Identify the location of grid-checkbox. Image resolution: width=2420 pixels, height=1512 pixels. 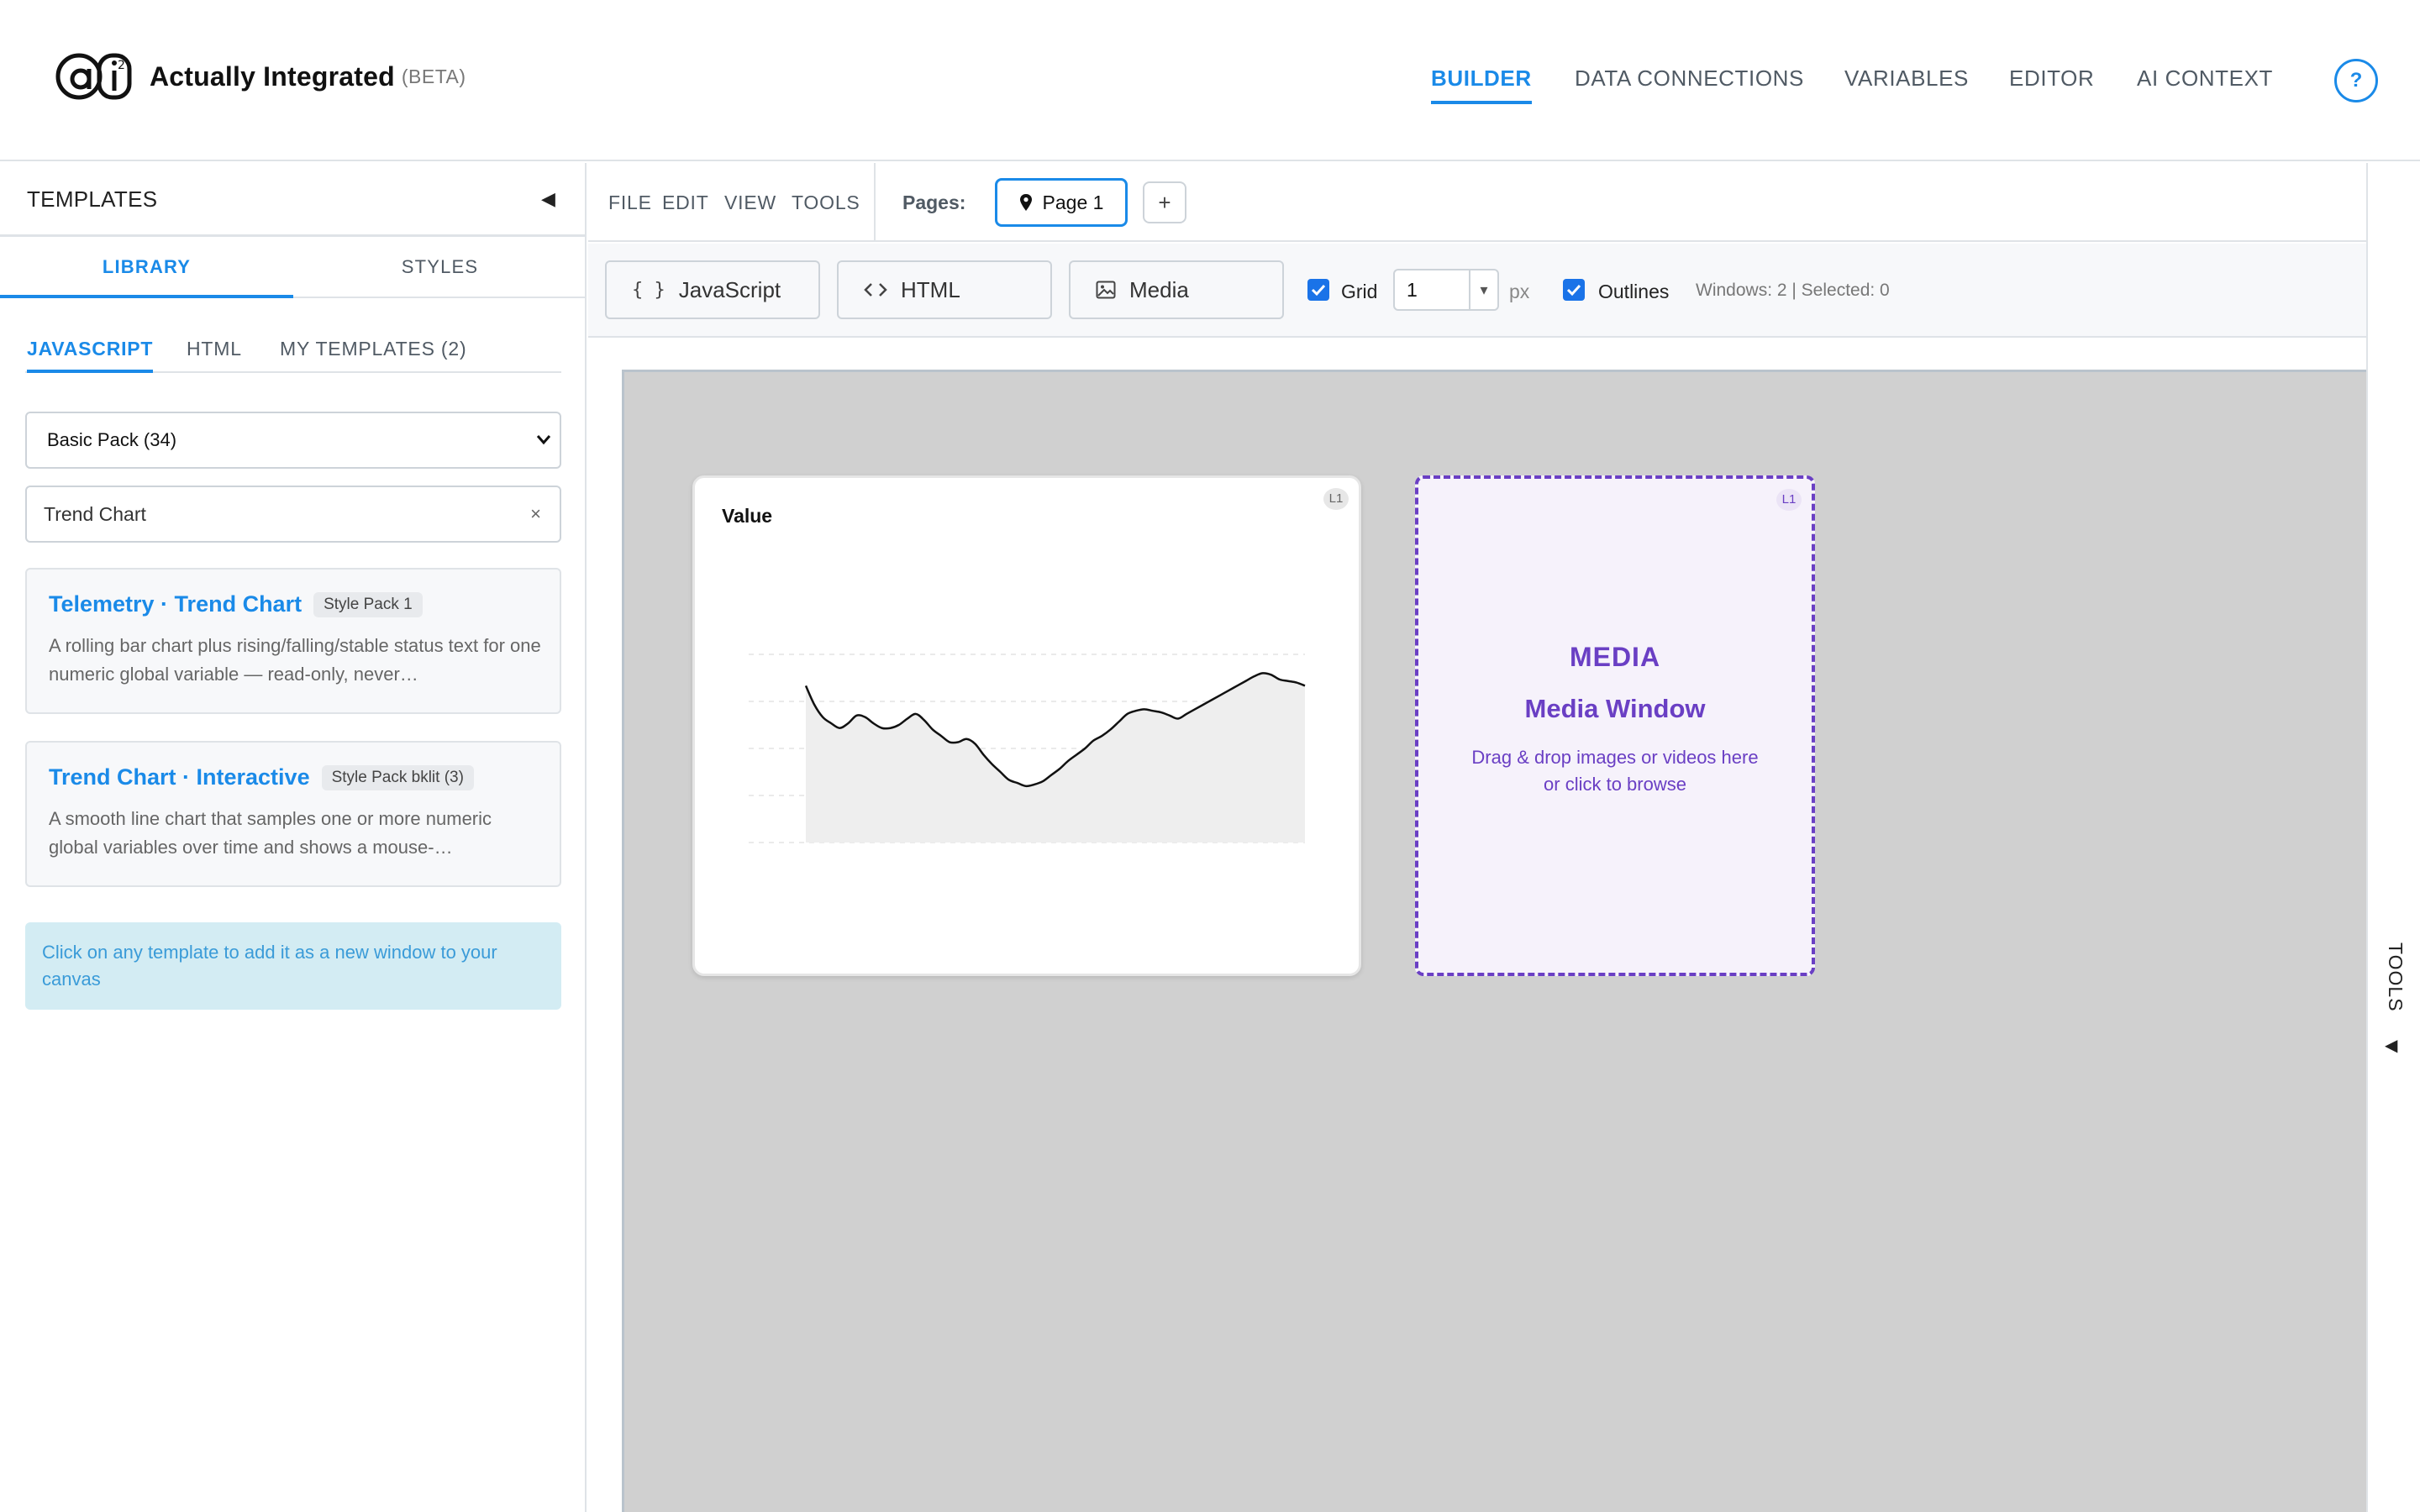
(1318, 290).